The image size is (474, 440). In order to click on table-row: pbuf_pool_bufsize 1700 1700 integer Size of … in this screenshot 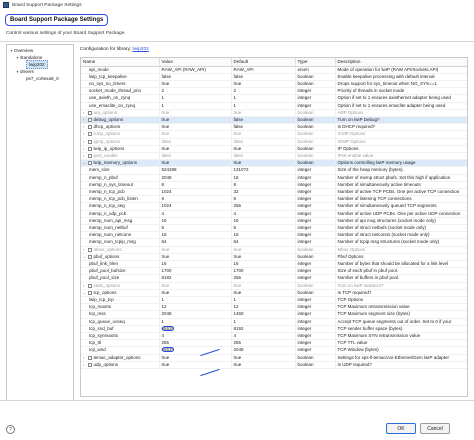, I will do `click(274, 271)`.